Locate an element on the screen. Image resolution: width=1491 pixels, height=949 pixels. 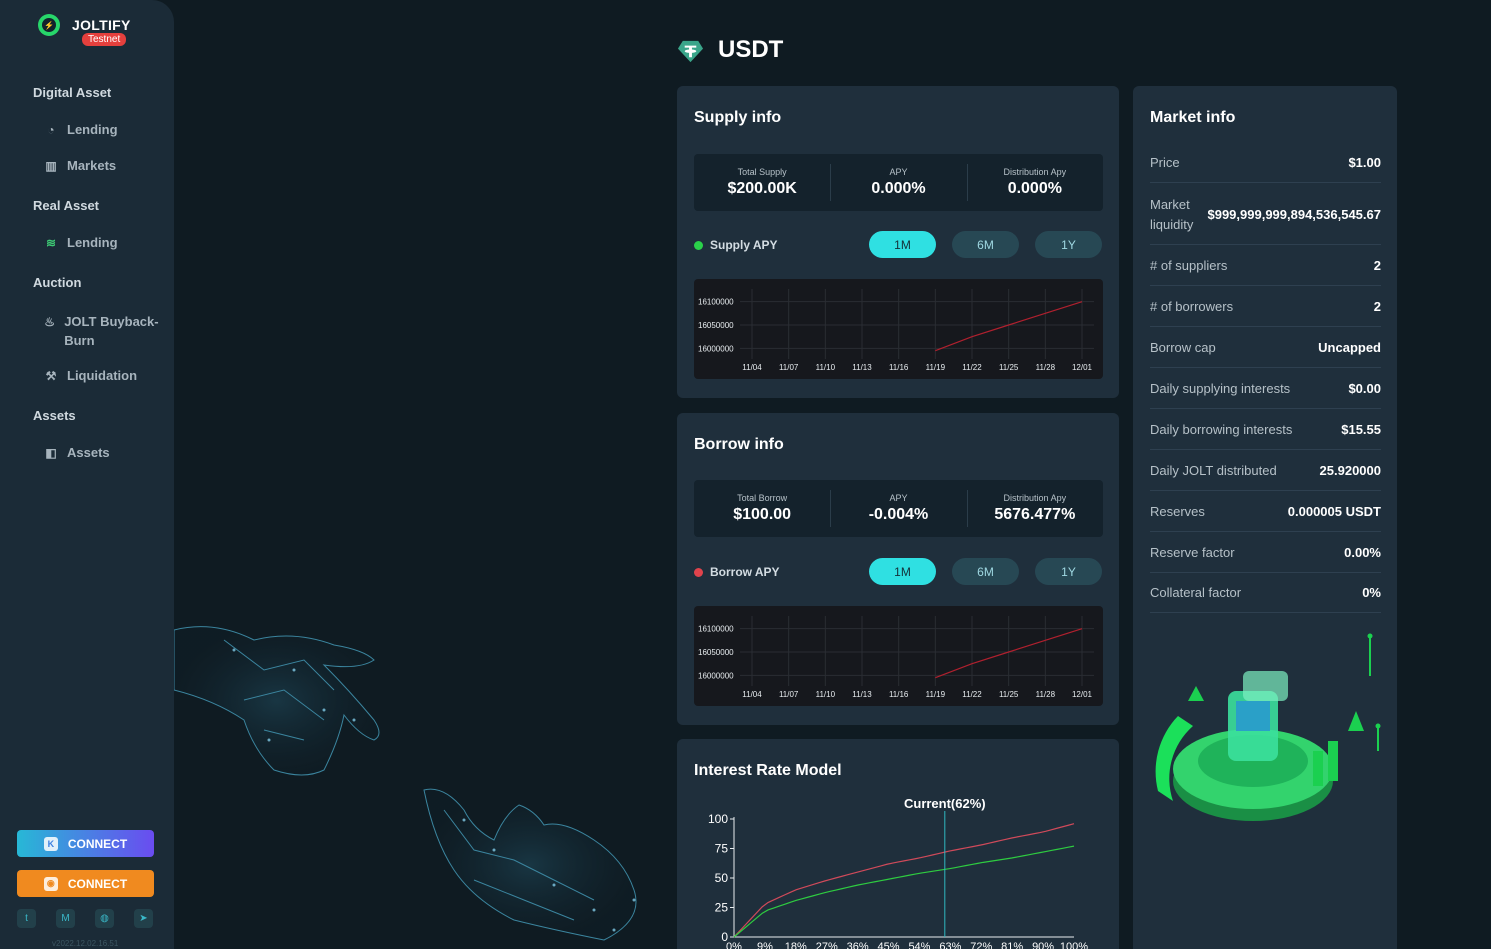
sidebar-item-markets: ▥ Markets is located at coordinates (80, 165).